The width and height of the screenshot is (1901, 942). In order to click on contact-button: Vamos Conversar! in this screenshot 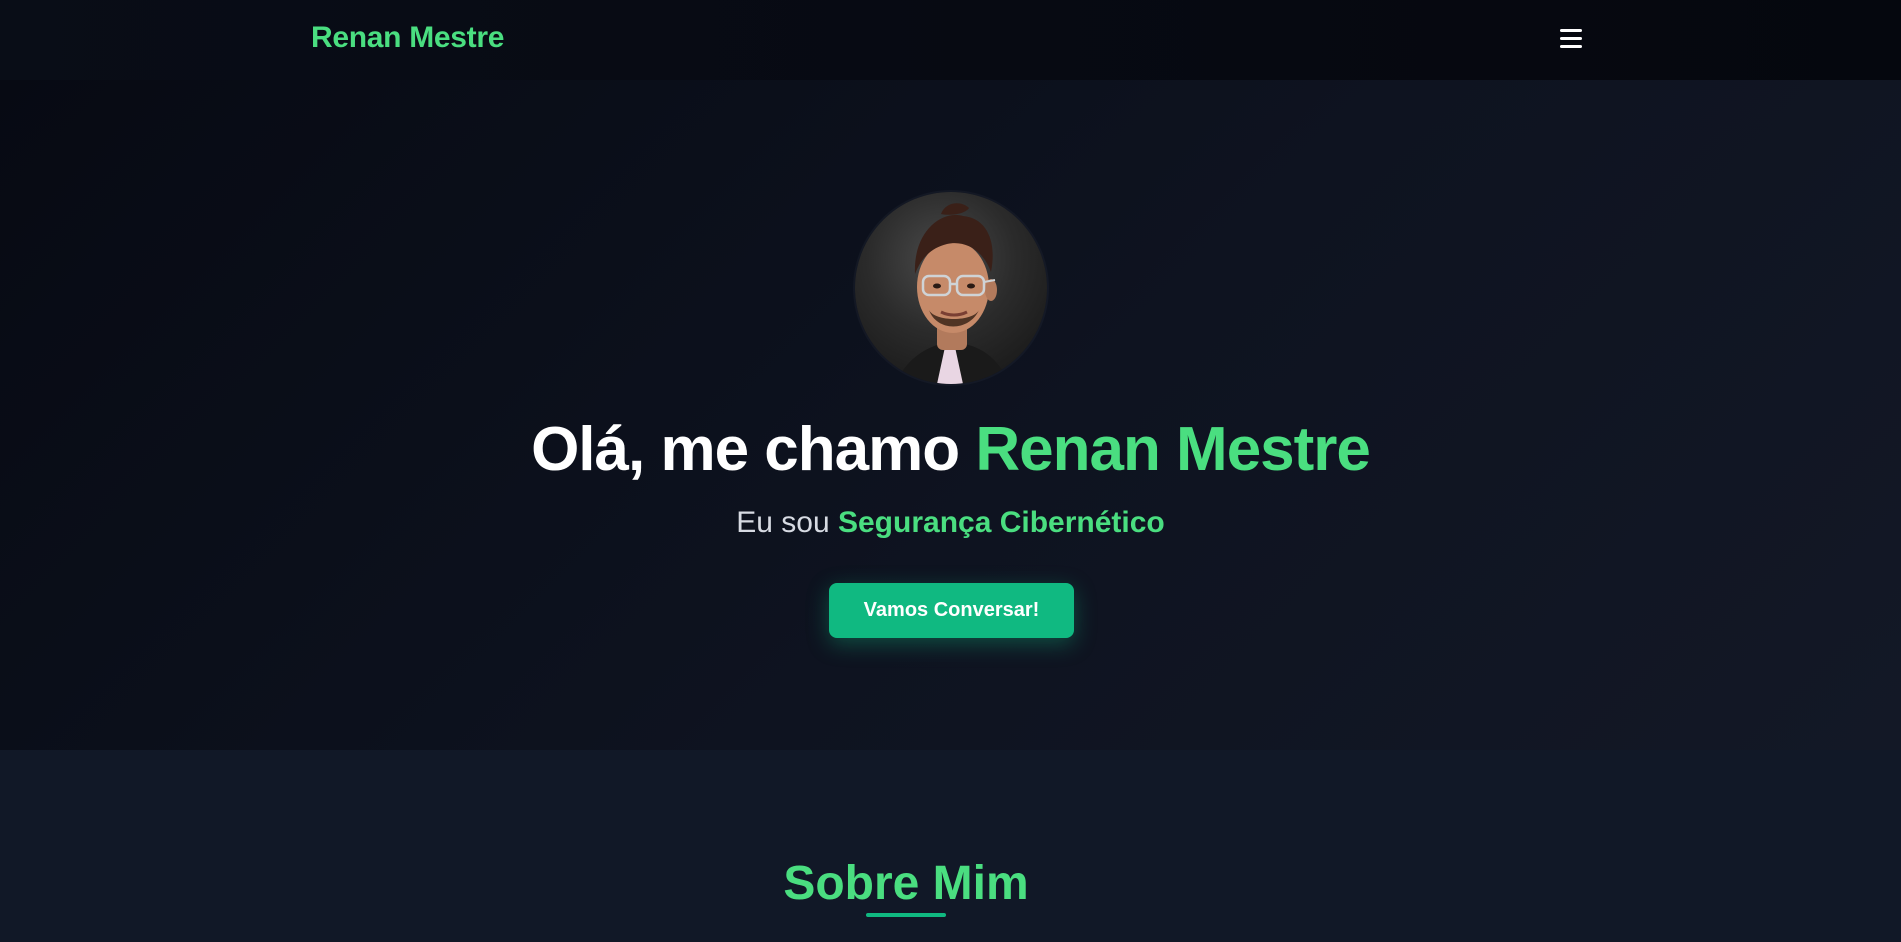, I will do `click(951, 610)`.